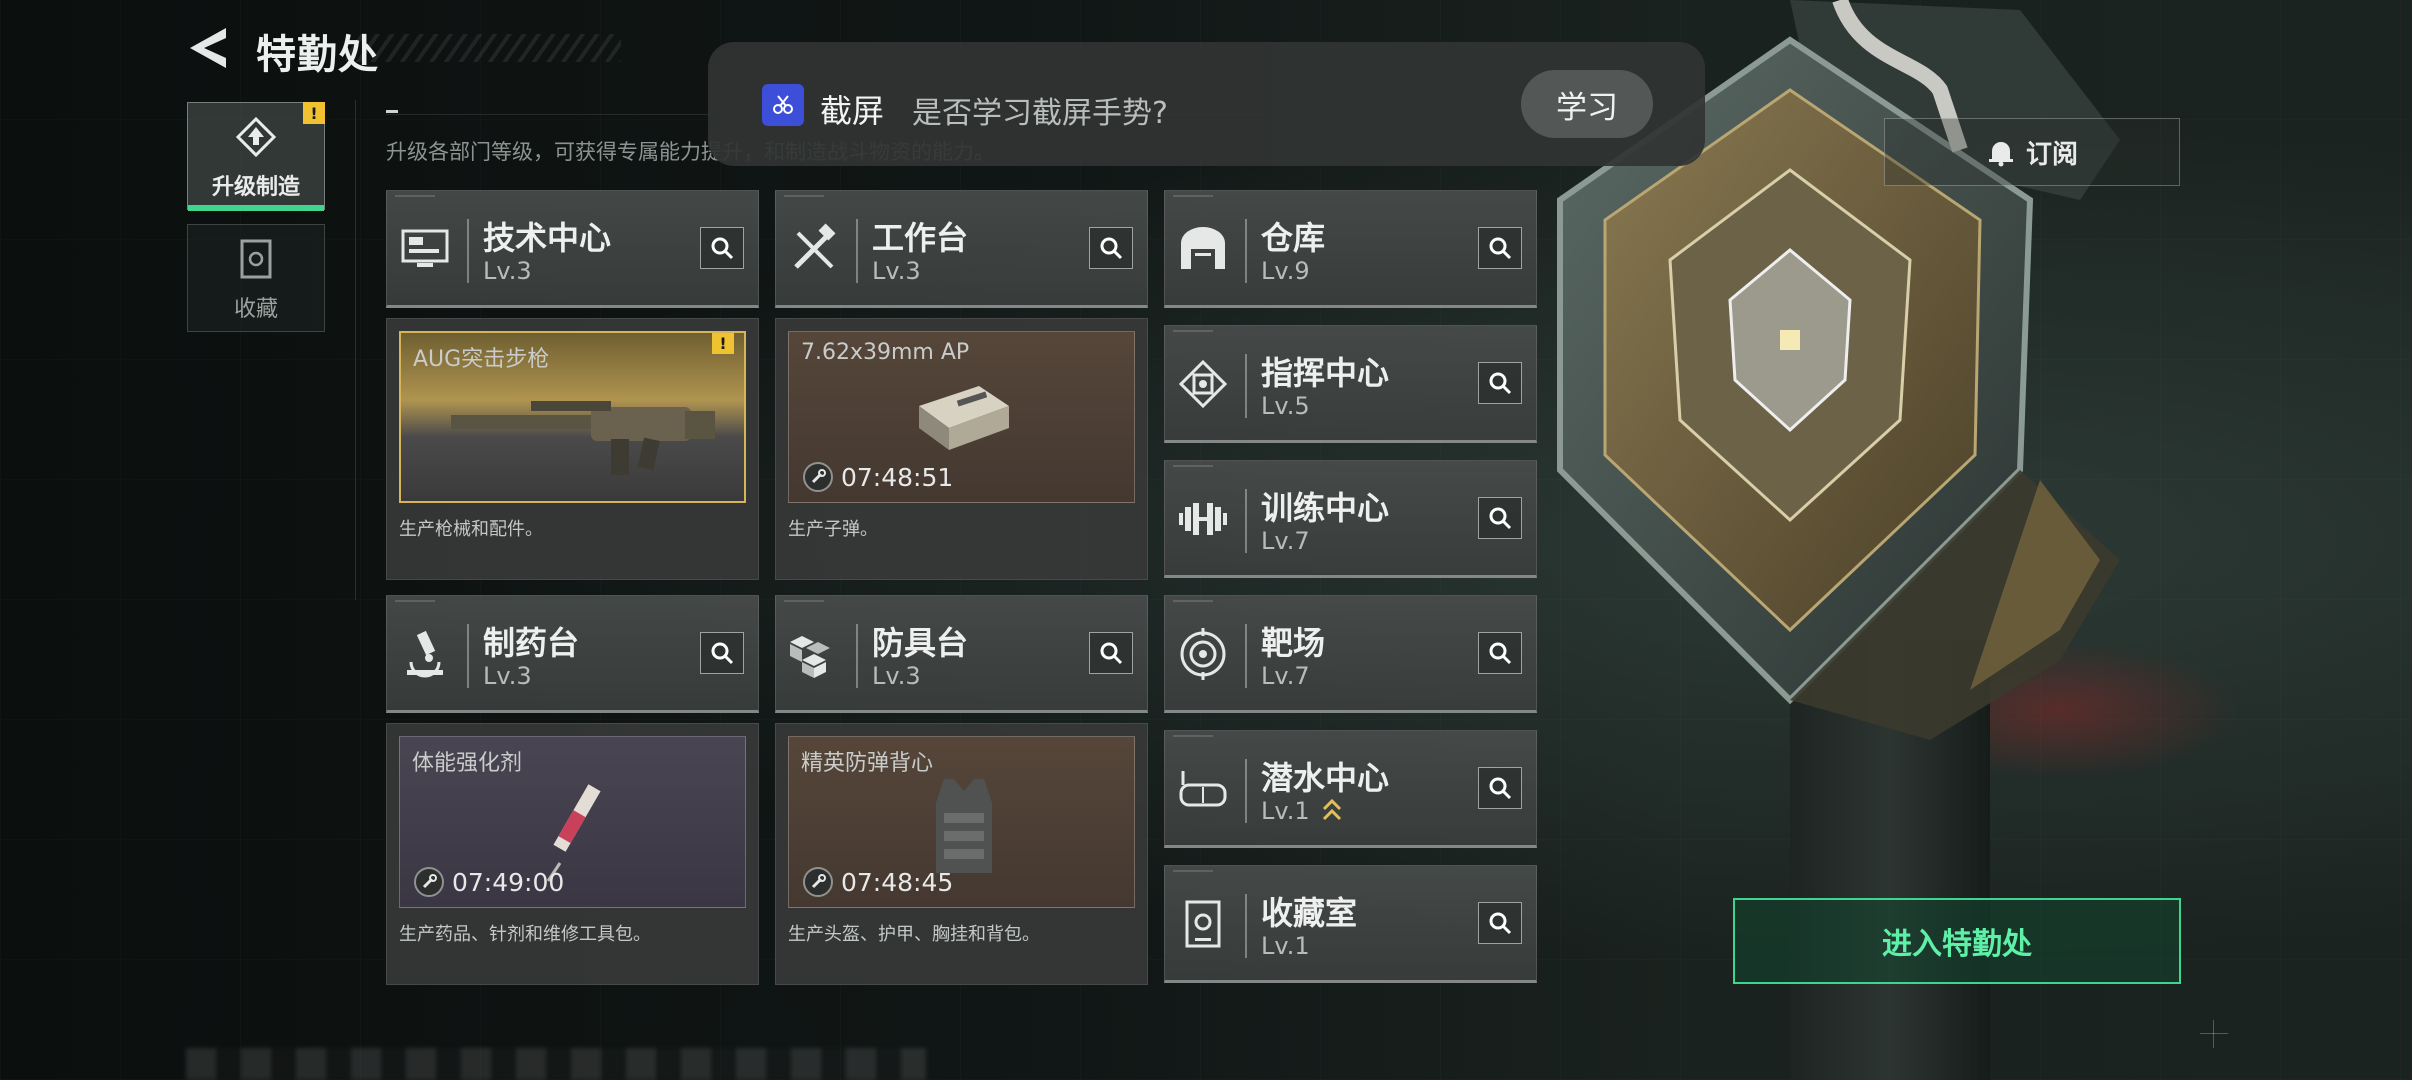 This screenshot has width=2412, height=1080. Describe the element at coordinates (1350, 654) in the screenshot. I see `dept-shooting-range: 靶场 Lv.7` at that location.